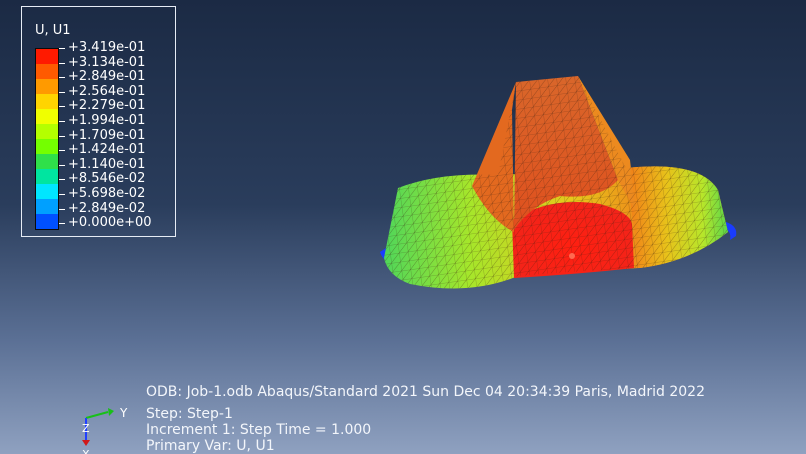 This screenshot has width=806, height=454. I want to click on legend-value-label: +8.546e-02, so click(107, 179).